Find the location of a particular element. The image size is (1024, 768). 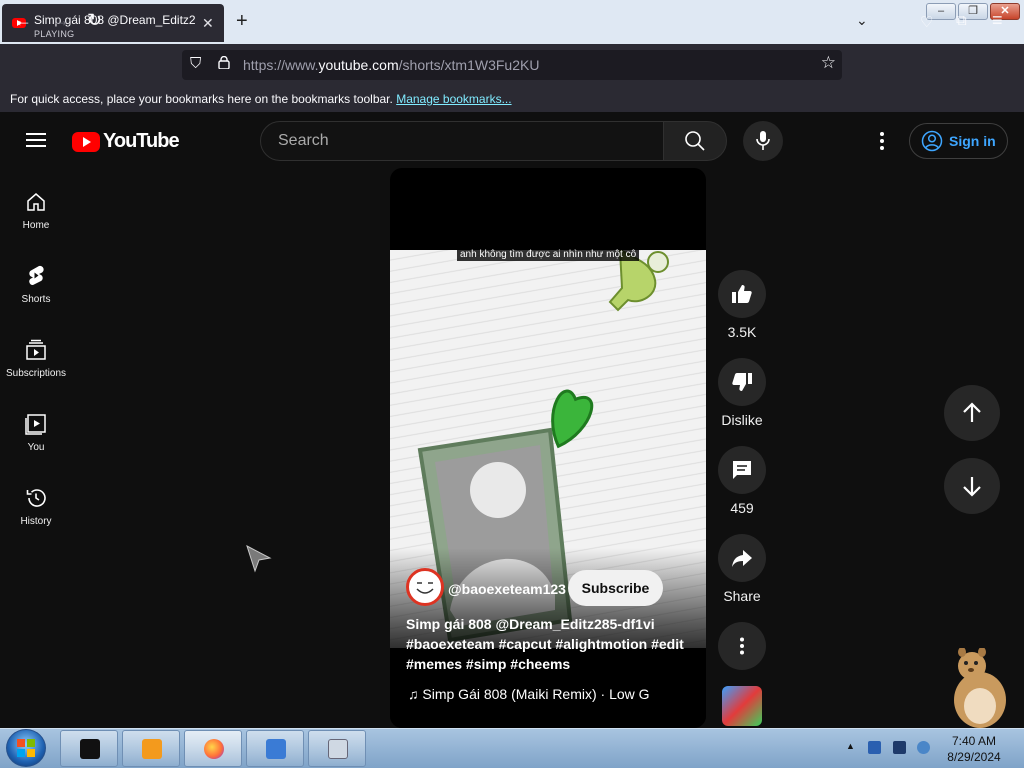

windows-logo-icon is located at coordinates (26, 748).